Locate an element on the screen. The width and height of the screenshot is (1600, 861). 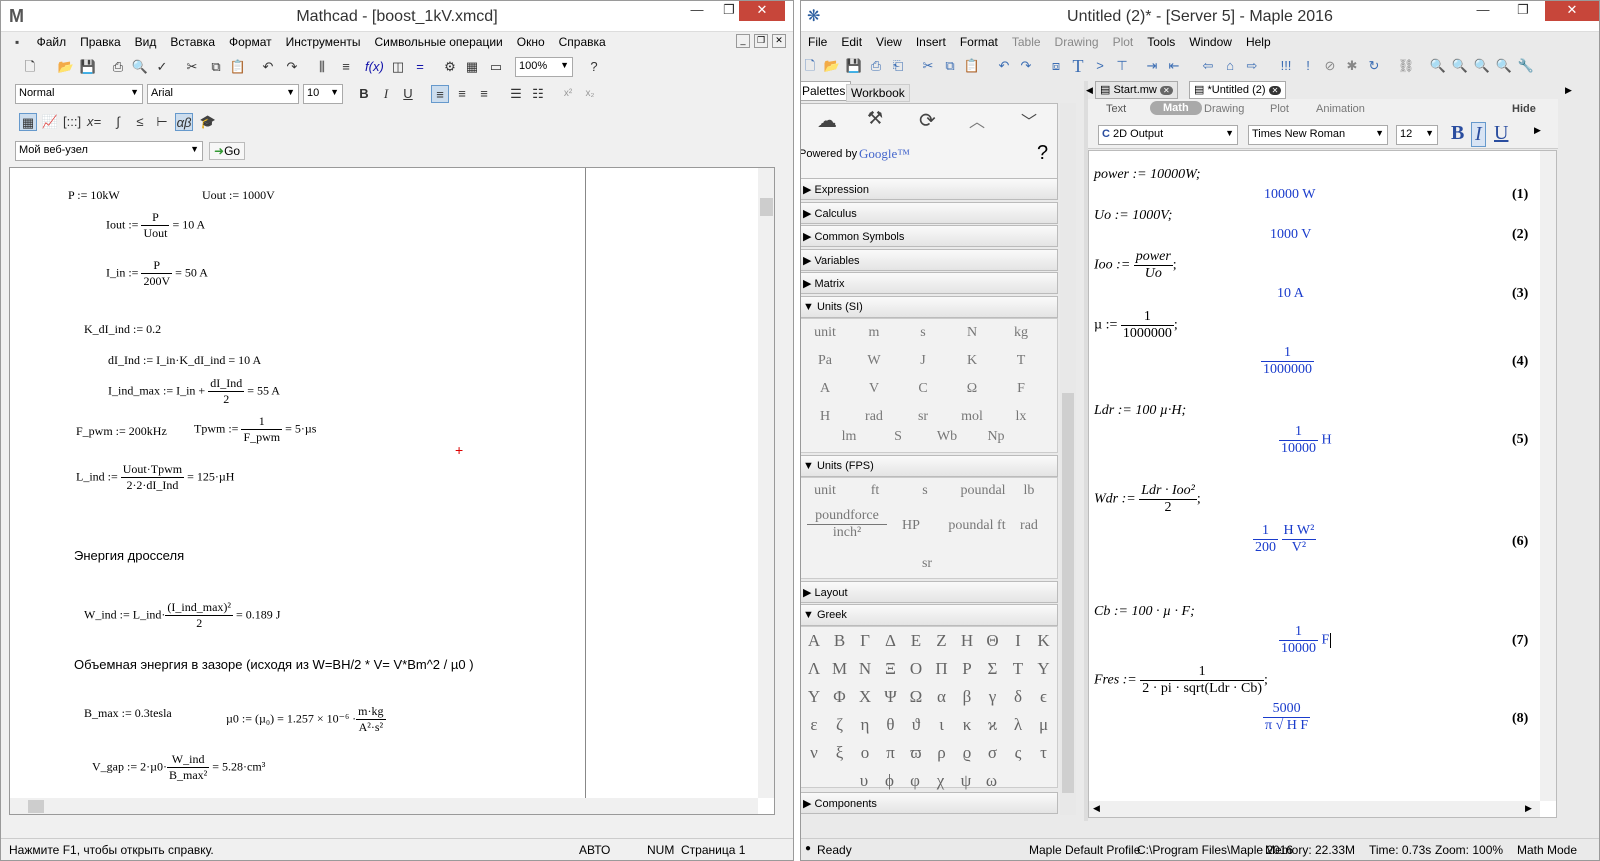
greek-symbol: Ρ is located at coordinates (967, 669).